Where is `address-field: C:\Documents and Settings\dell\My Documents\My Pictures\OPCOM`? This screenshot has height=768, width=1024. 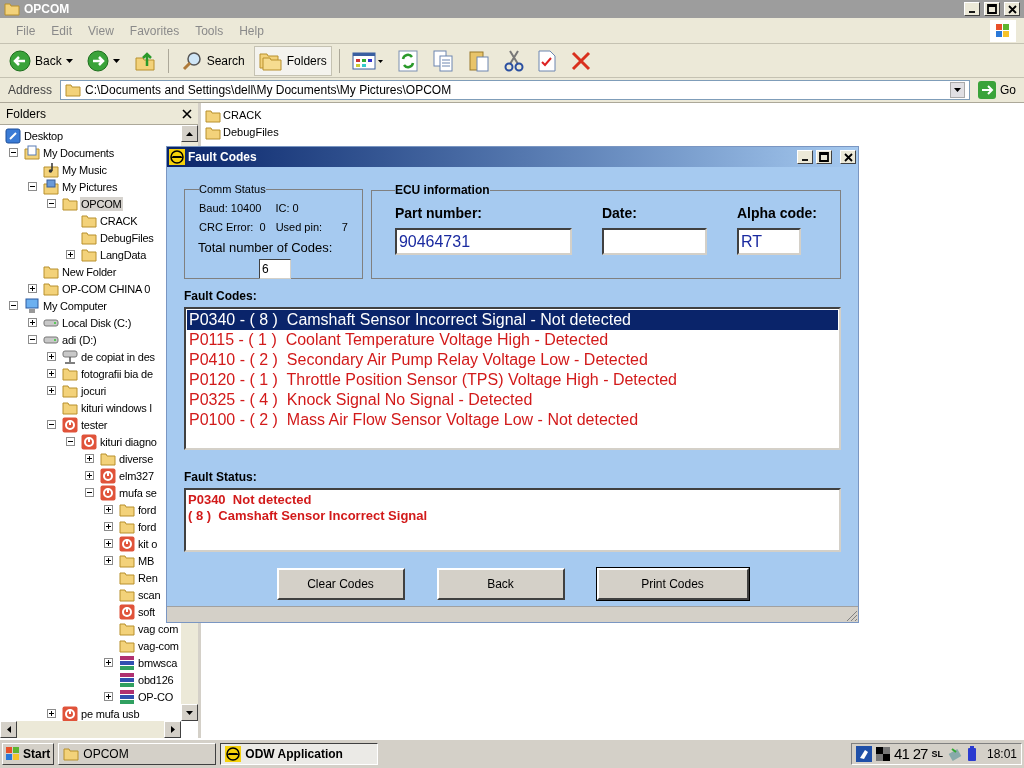 address-field: C:\Documents and Settings\dell\My Documents\My Pictures\OPCOM is located at coordinates (515, 90).